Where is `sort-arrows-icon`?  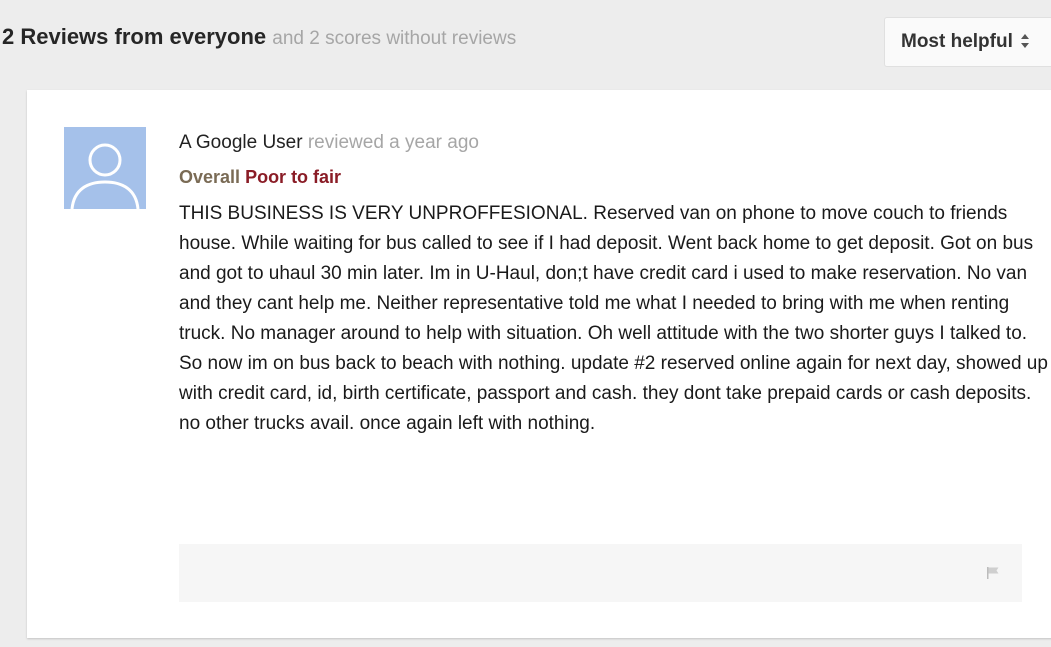 sort-arrows-icon is located at coordinates (1025, 42).